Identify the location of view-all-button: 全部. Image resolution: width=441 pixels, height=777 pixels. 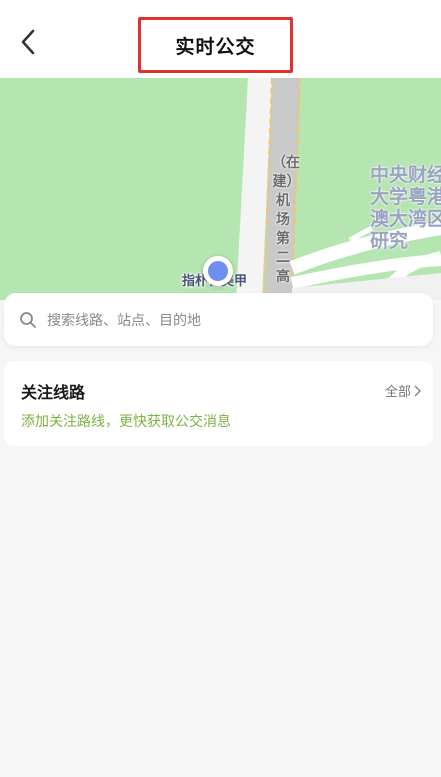
(403, 390).